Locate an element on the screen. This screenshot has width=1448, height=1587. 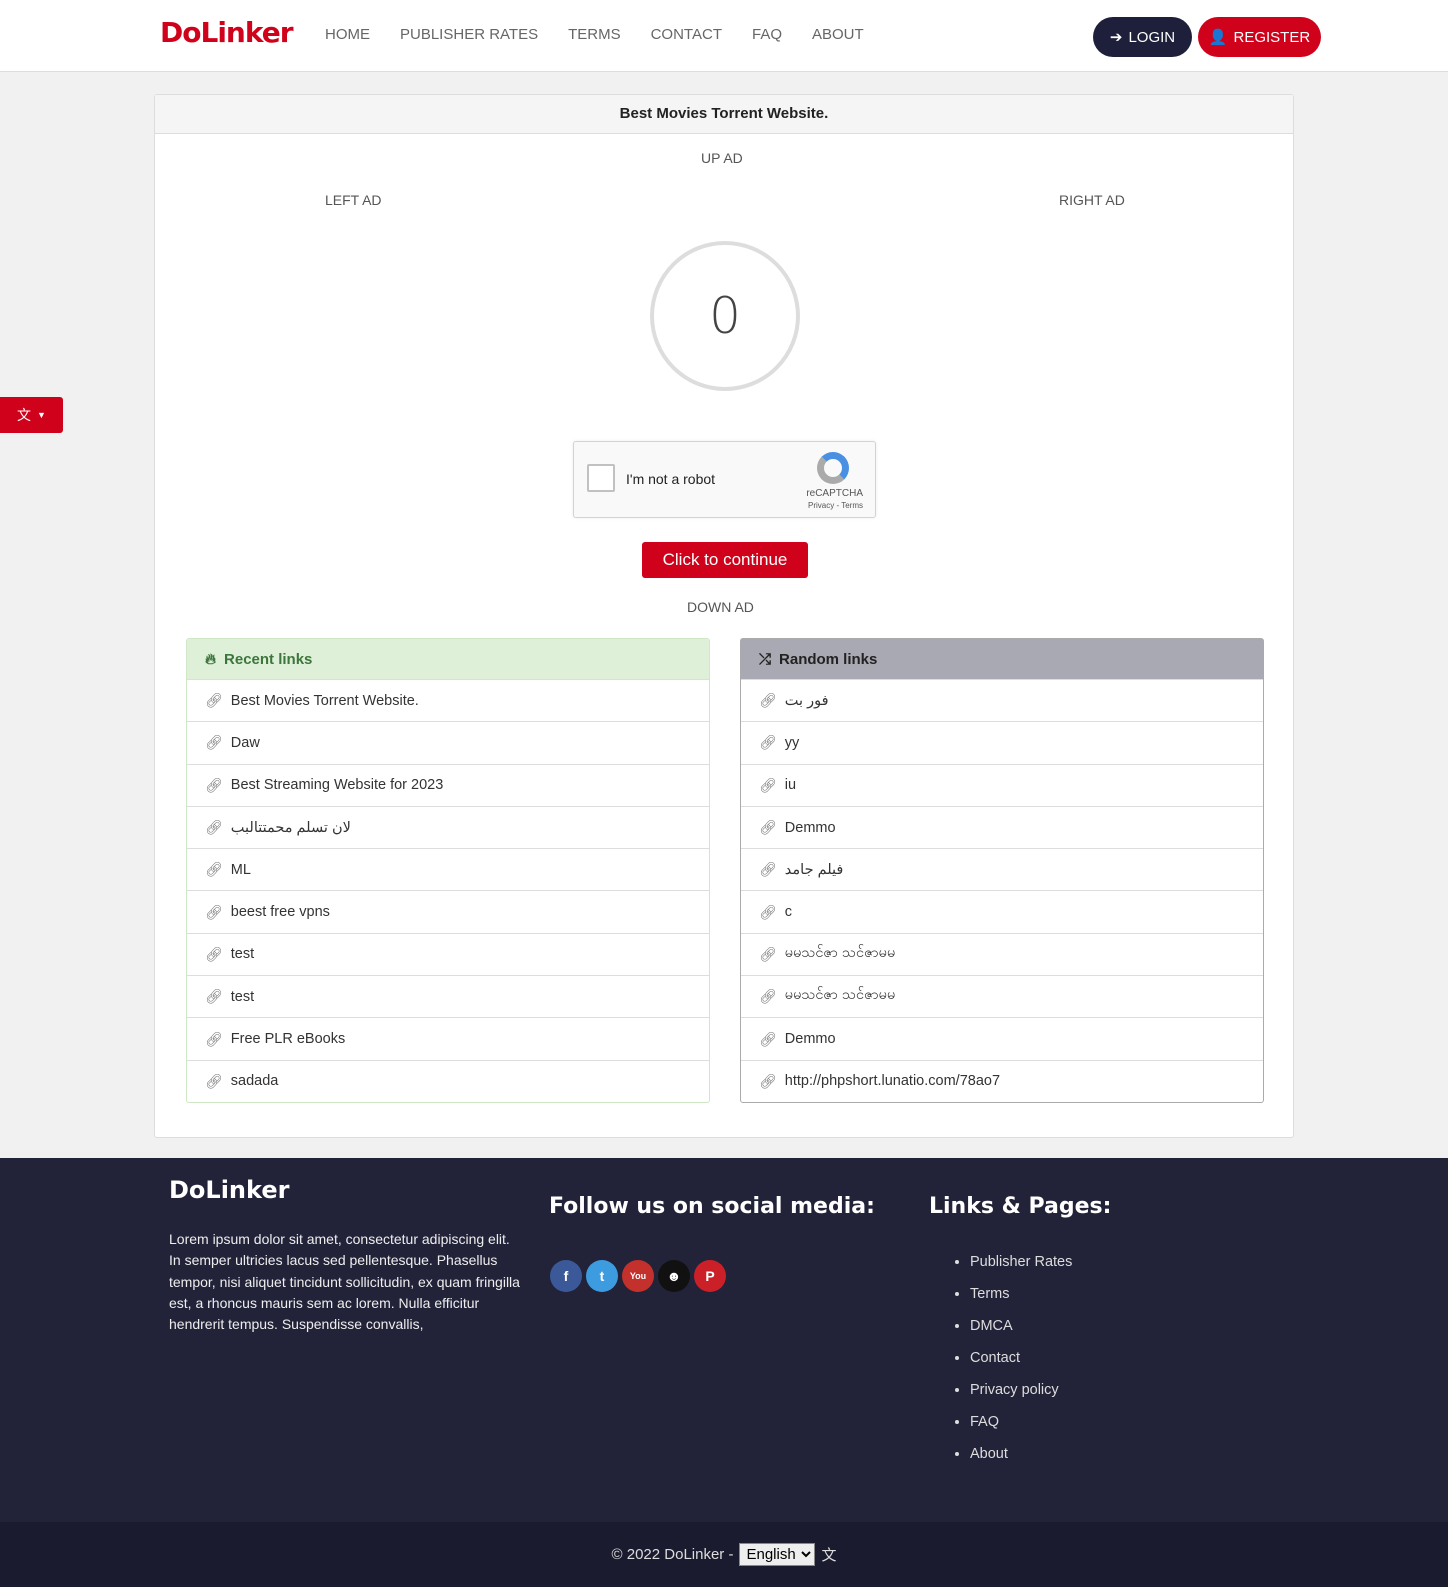
language-switcher: 文 ▼ is located at coordinates (31, 415).